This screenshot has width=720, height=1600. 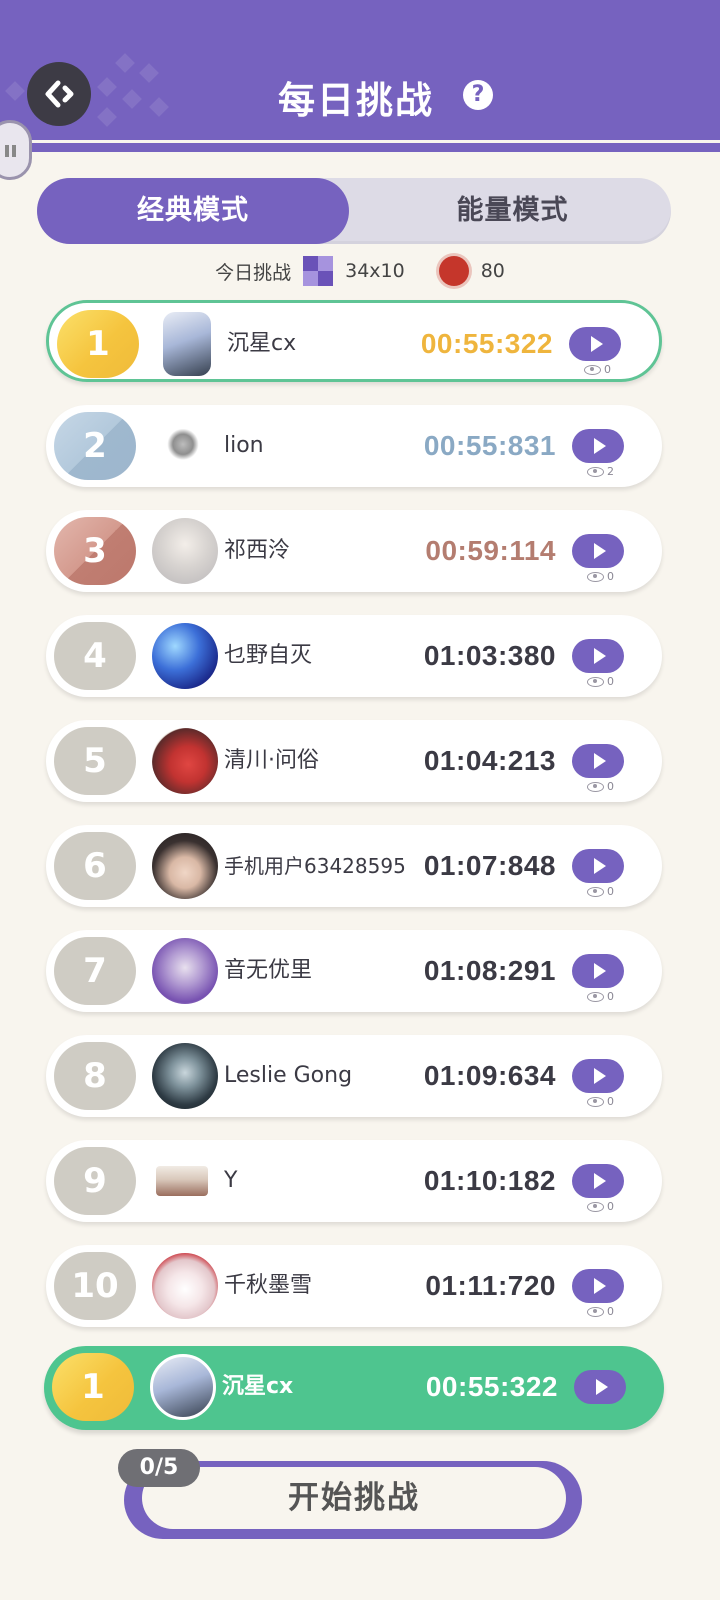 What do you see at coordinates (478, 95) in the screenshot?
I see `help-icon: ?` at bounding box center [478, 95].